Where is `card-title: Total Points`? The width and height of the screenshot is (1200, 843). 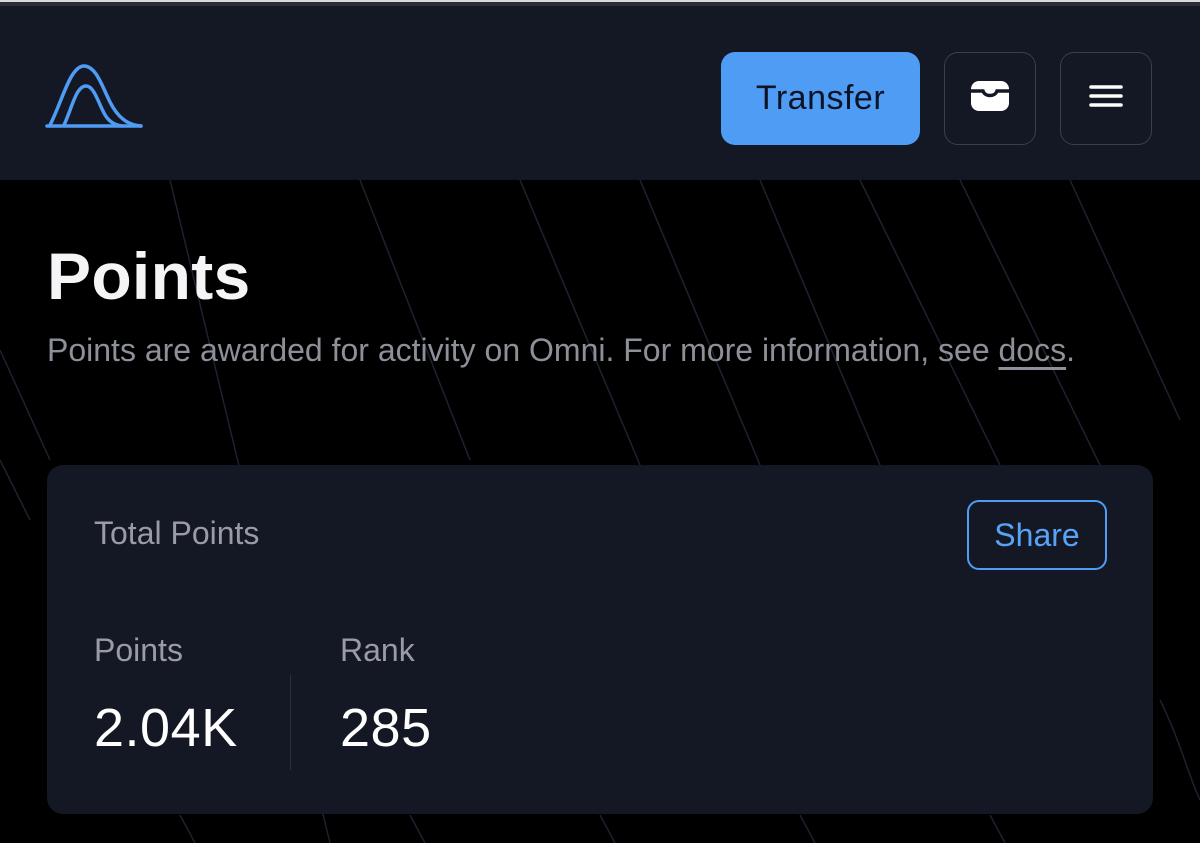 card-title: Total Points is located at coordinates (177, 533).